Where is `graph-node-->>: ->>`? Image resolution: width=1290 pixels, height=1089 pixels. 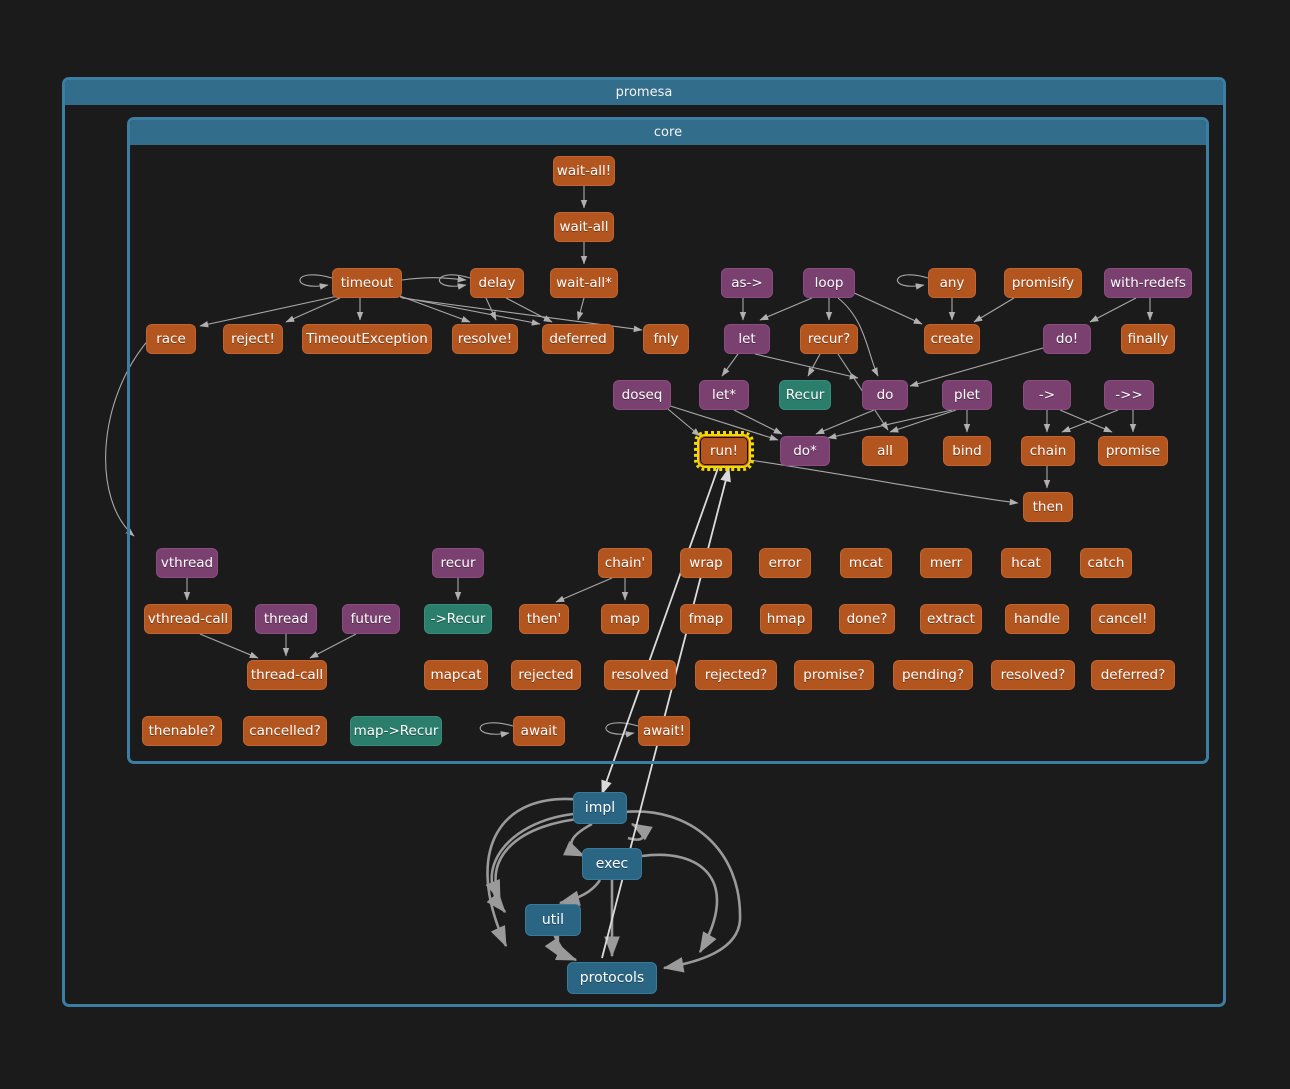 graph-node-->>: ->> is located at coordinates (1129, 395).